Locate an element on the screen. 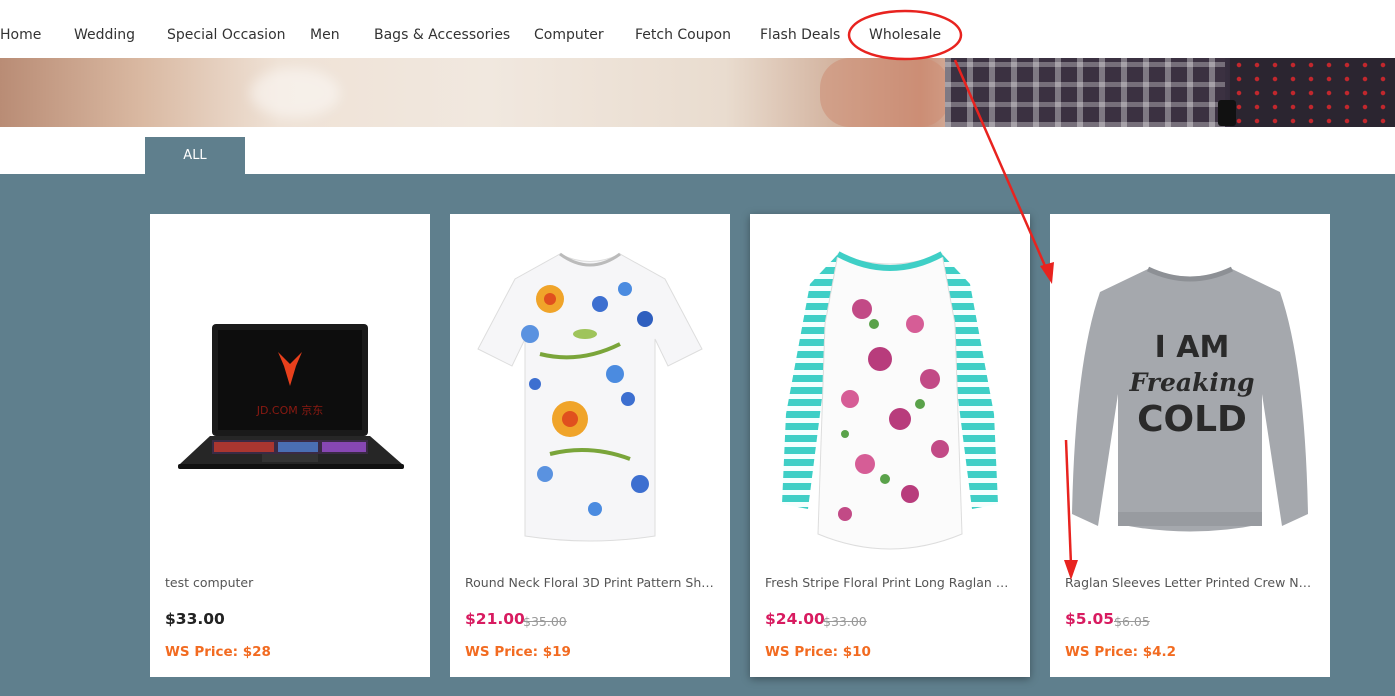 This screenshot has width=1395, height=696. hero-watch is located at coordinates (1227, 113).